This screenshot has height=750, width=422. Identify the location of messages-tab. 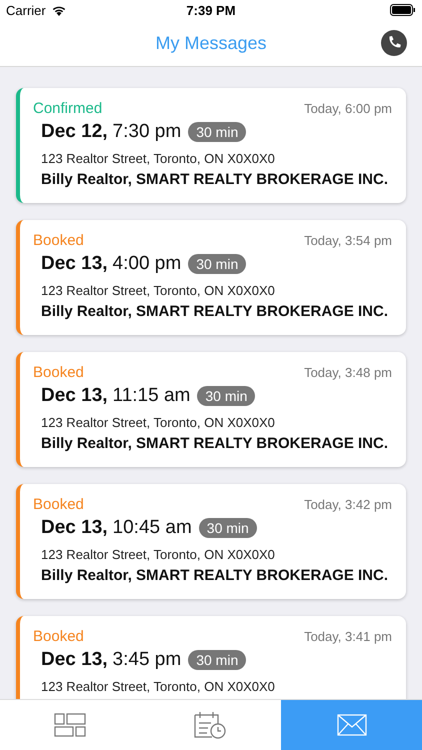
(351, 725).